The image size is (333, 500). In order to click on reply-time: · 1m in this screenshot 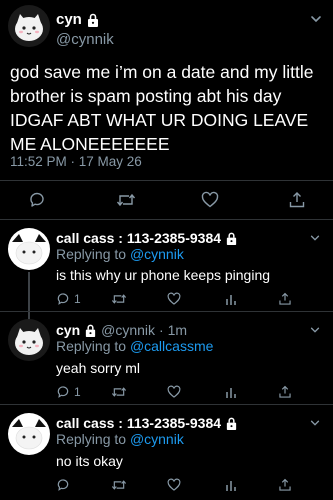, I will do `click(173, 330)`.